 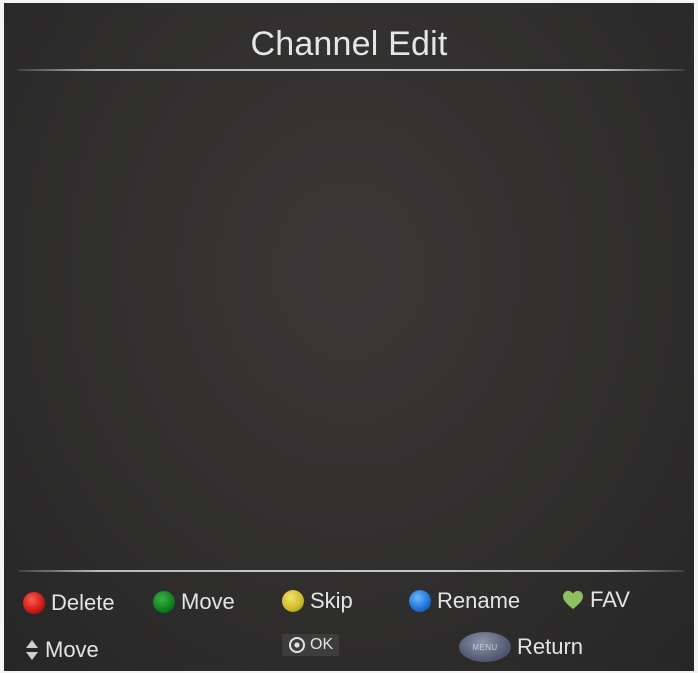 I want to click on ok-button: OK, so click(x=311, y=645).